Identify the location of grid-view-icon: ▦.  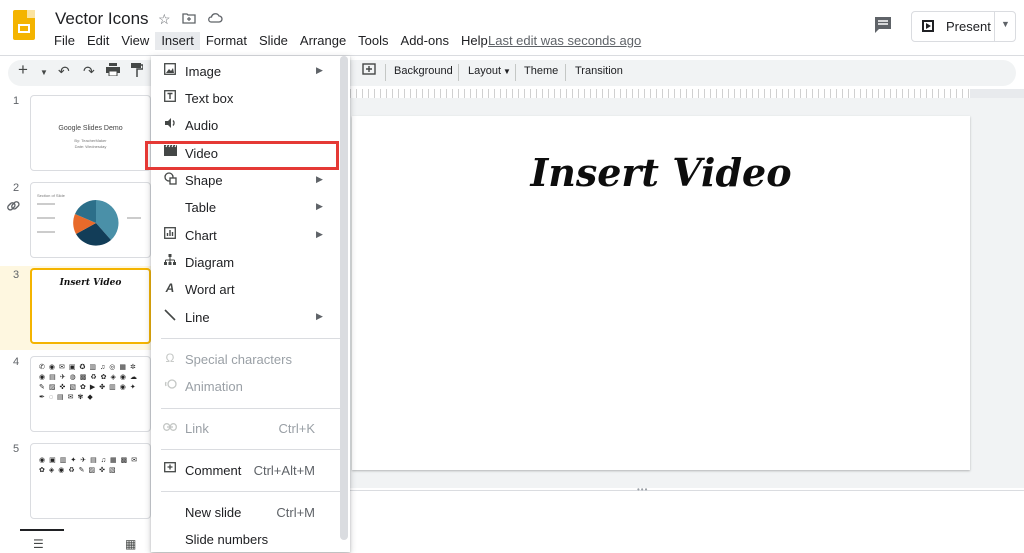
(130, 544).